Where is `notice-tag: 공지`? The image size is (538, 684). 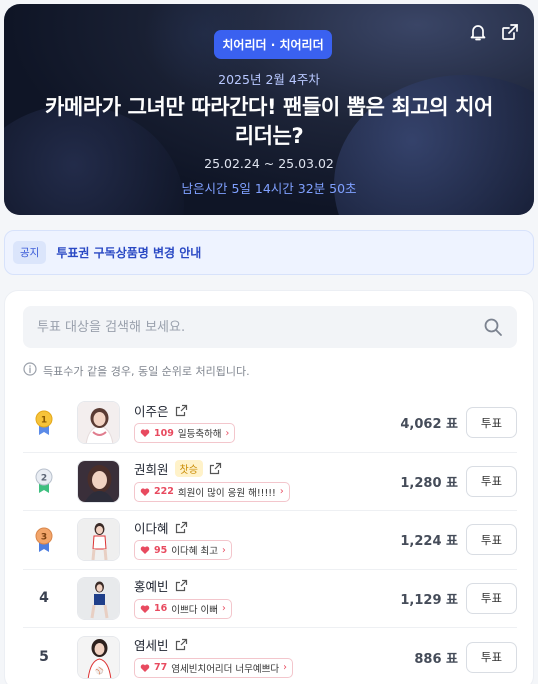 notice-tag: 공지 is located at coordinates (30, 252).